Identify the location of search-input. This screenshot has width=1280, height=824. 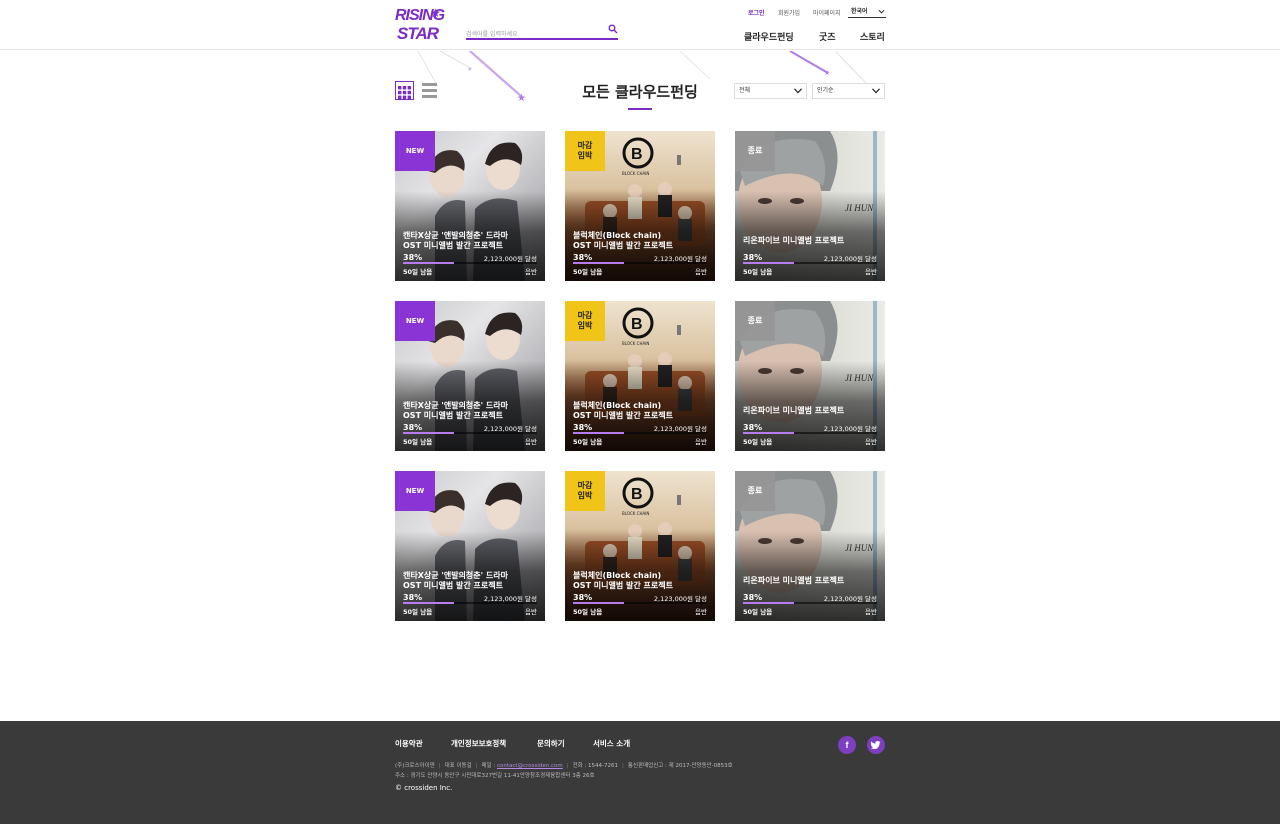
(531, 34).